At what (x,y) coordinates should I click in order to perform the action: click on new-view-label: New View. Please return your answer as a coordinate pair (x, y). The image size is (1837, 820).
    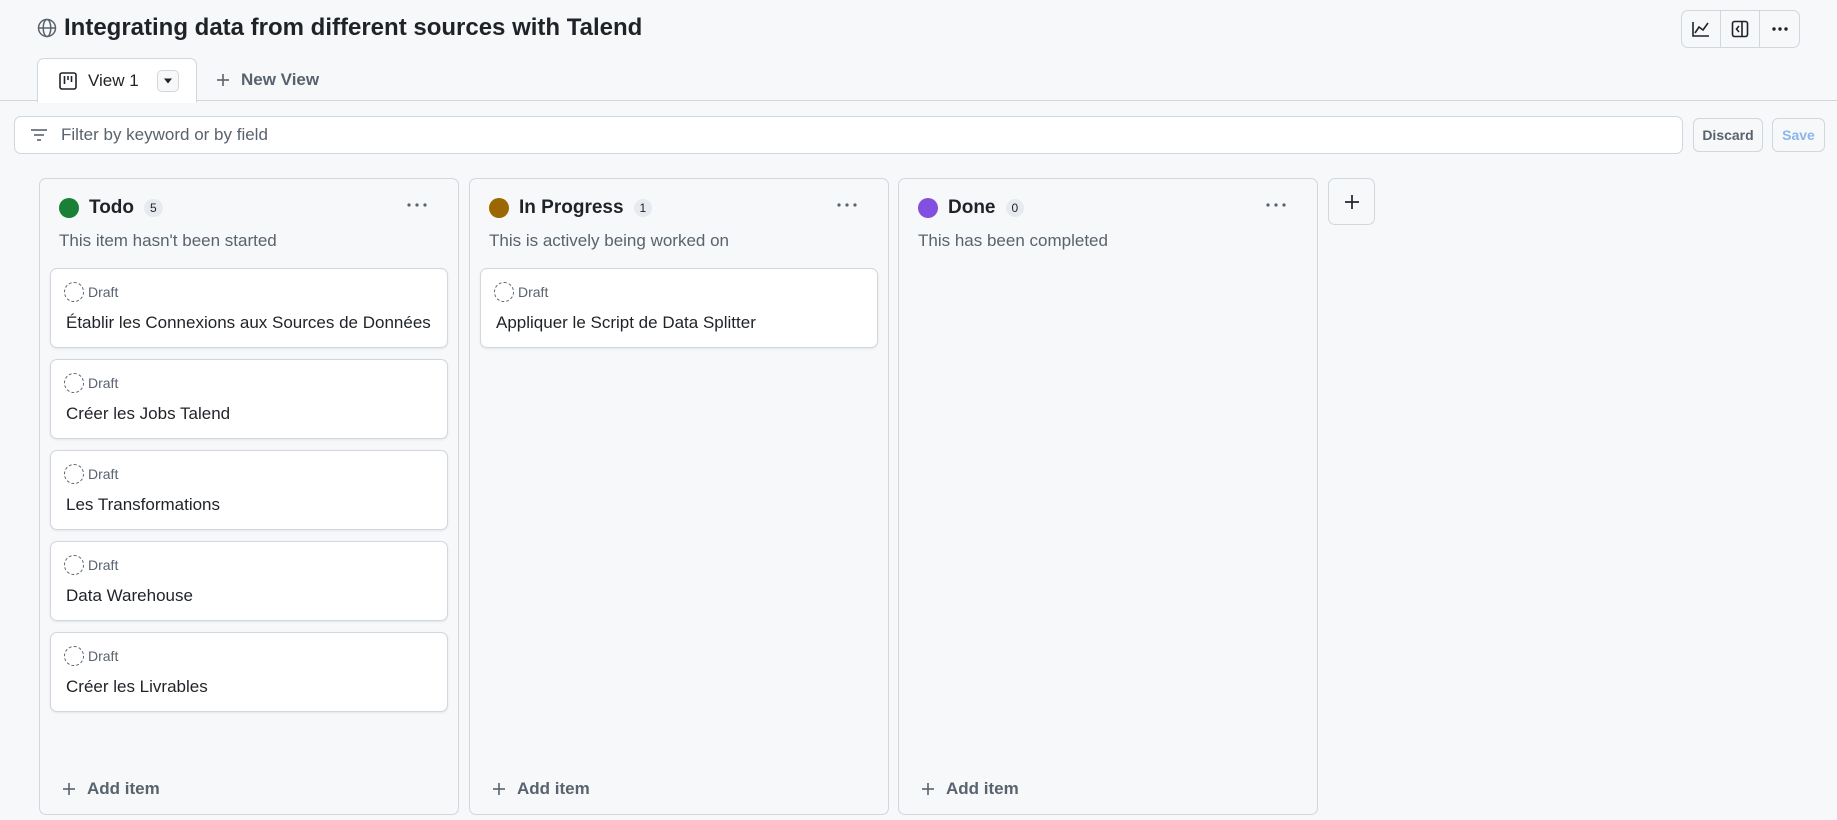
    Looking at the image, I should click on (280, 79).